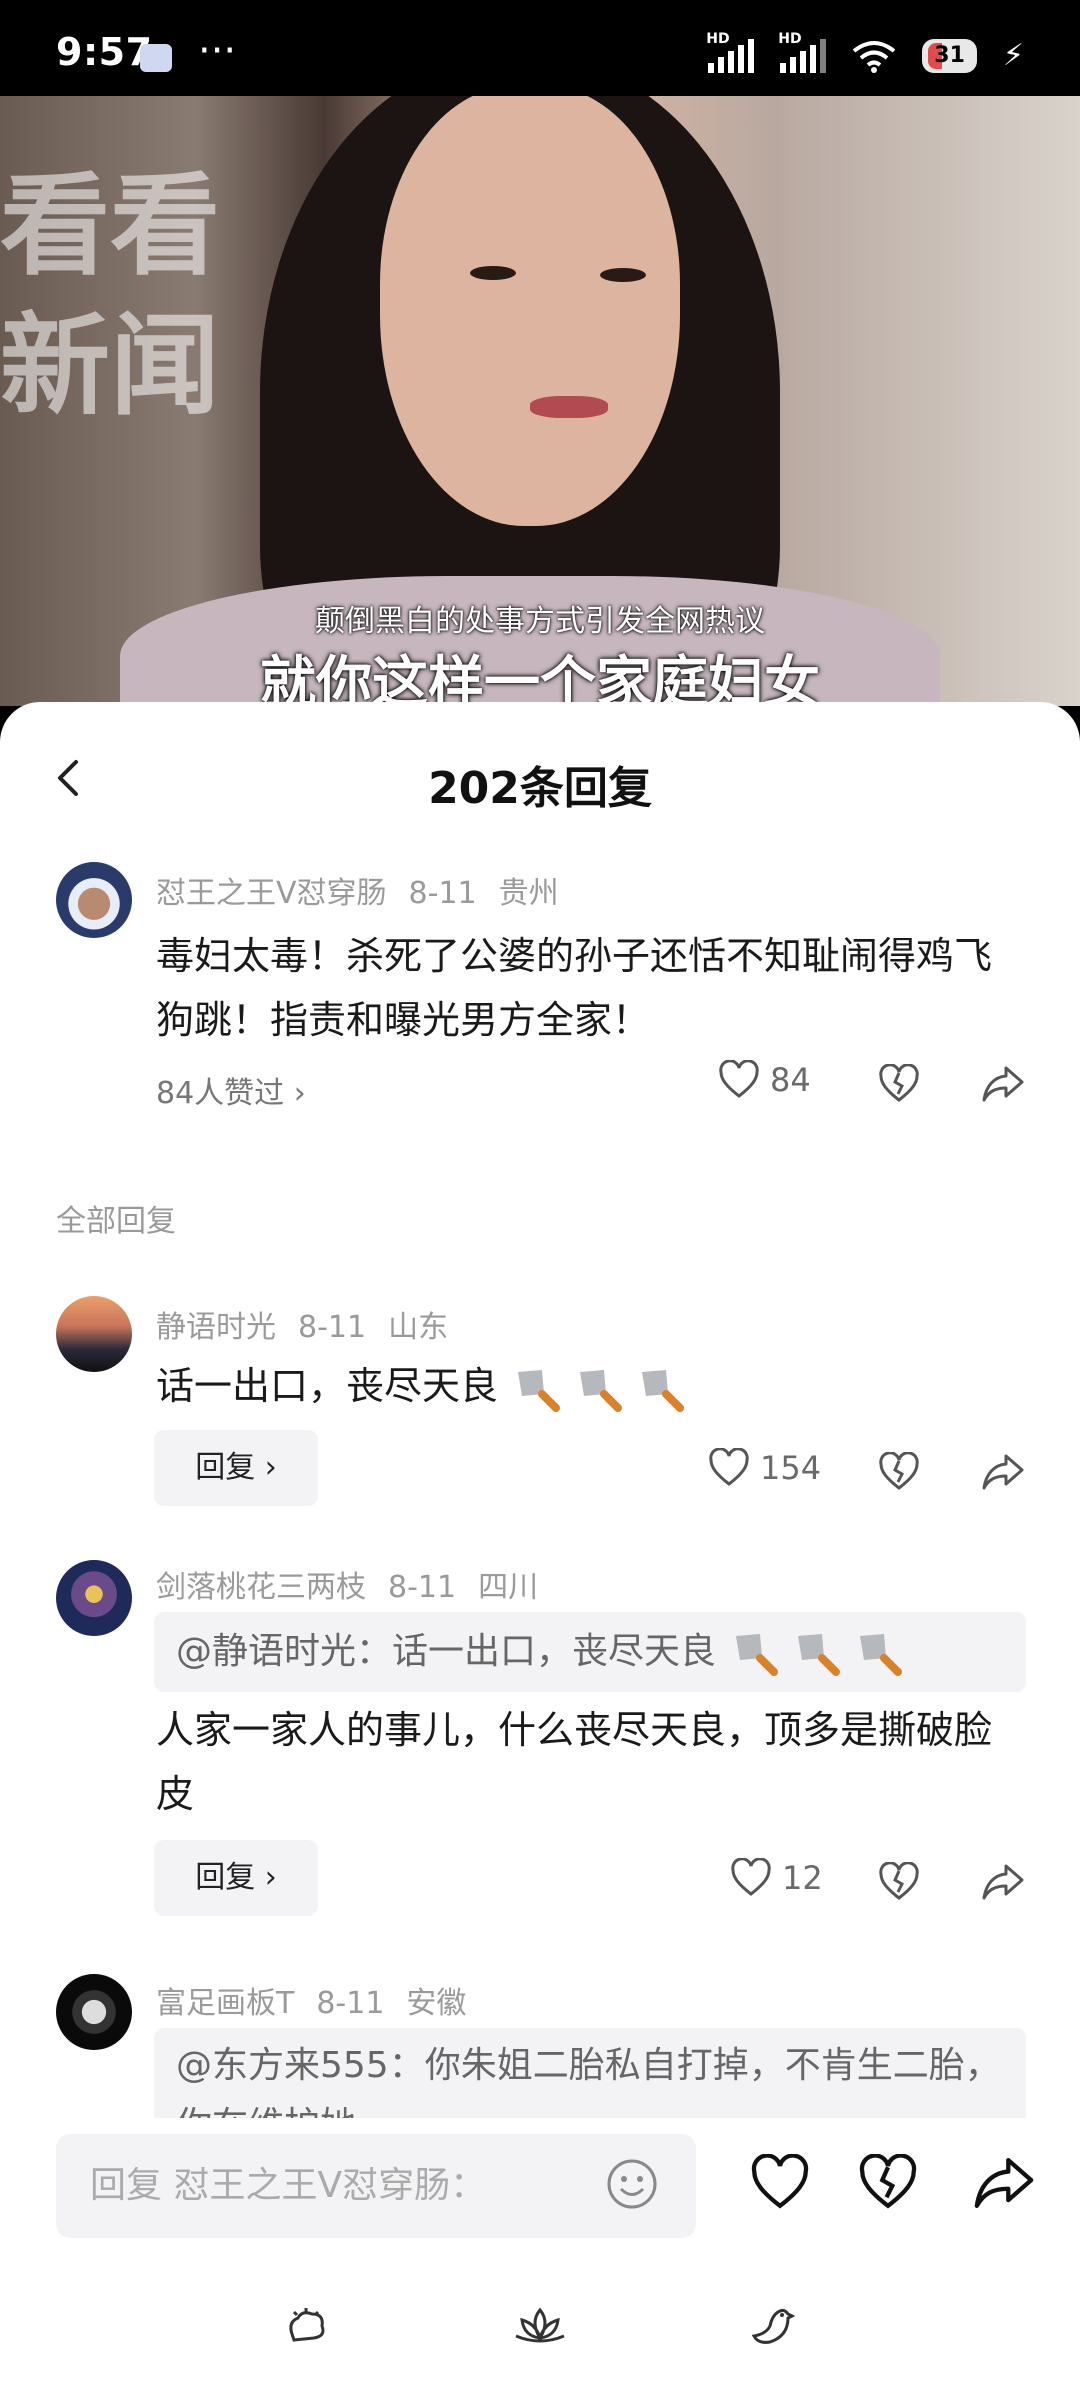  I want to click on reply-input: 回复 怼王之王V怼穿肠：, so click(376, 2186).